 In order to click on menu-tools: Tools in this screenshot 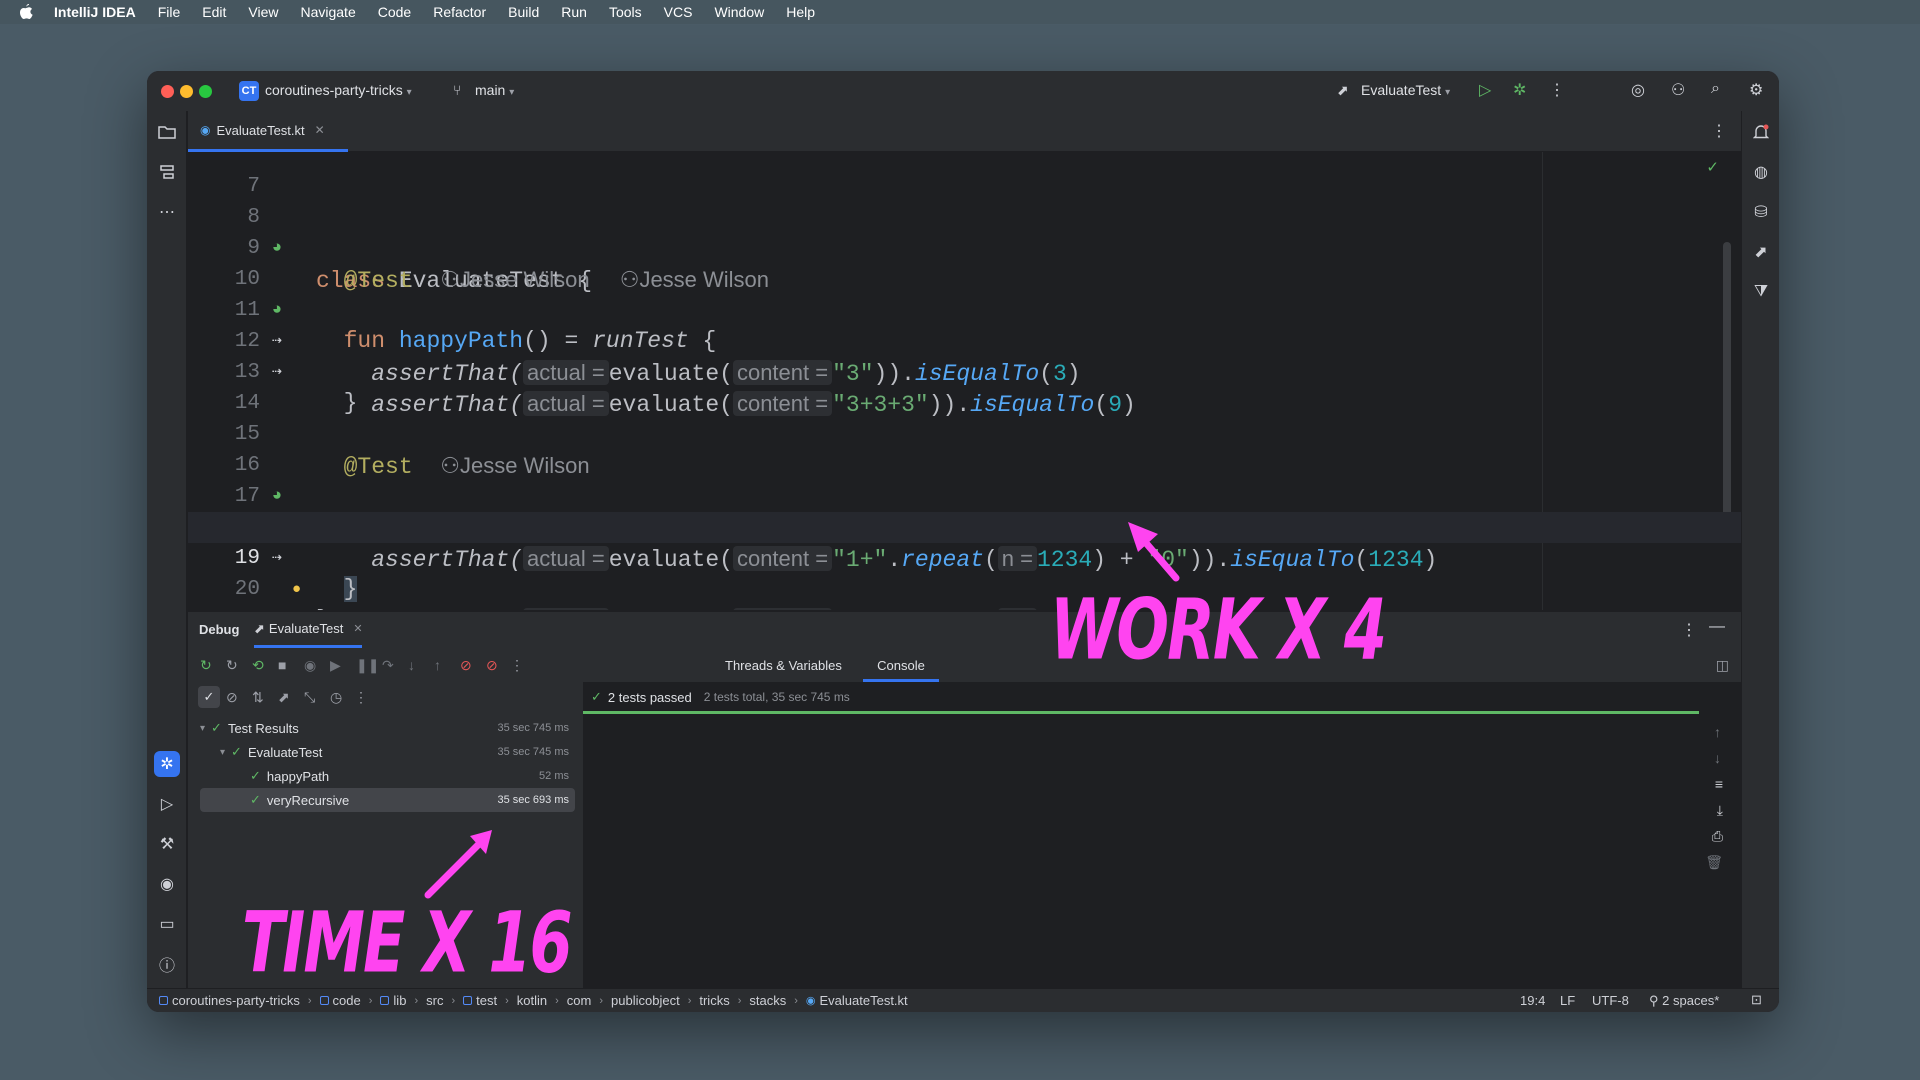, I will do `click(625, 12)`.